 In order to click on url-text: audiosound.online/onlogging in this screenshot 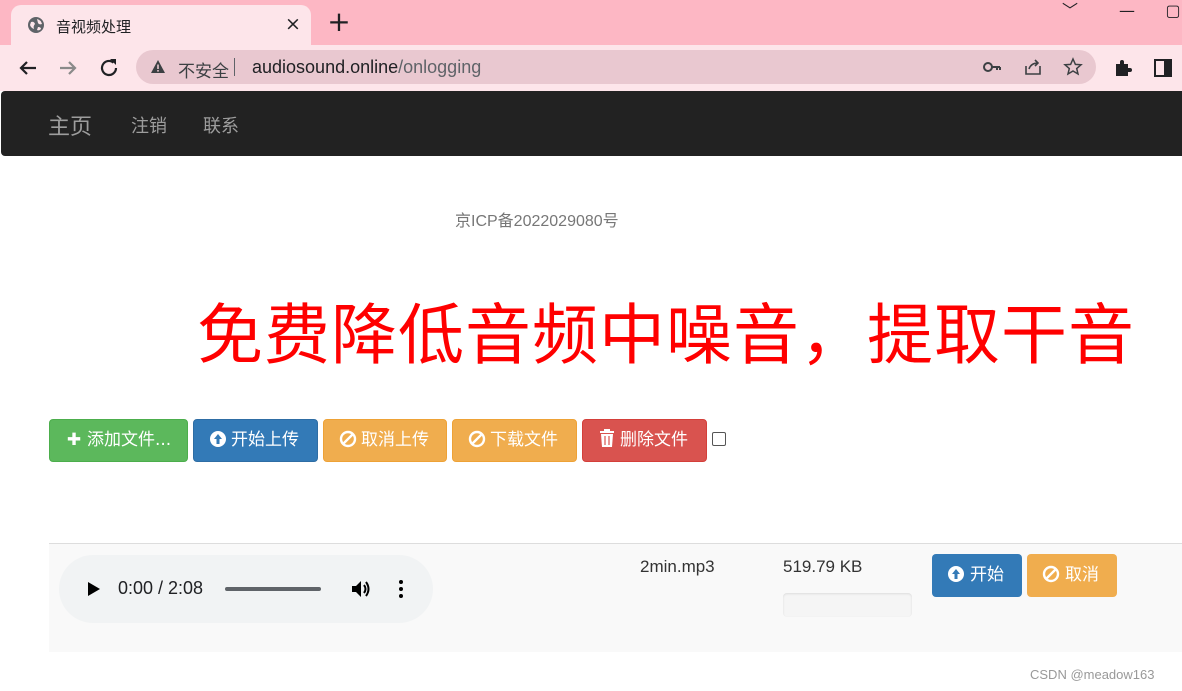, I will do `click(366, 67)`.